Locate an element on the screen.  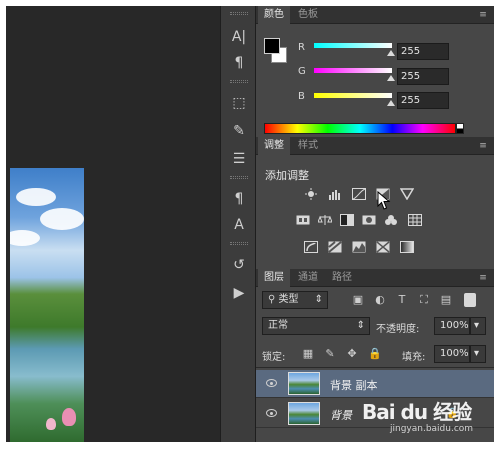
channel-r-label: R is located at coordinates (301, 47).